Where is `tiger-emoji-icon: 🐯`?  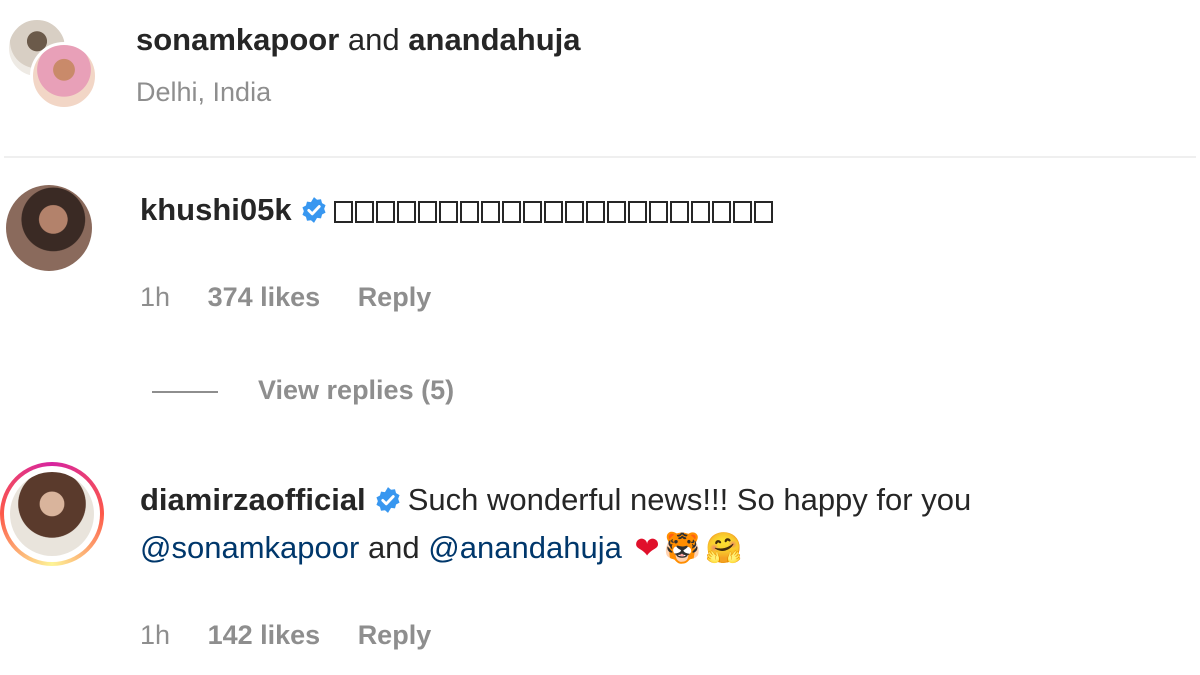 tiger-emoji-icon: 🐯 is located at coordinates (682, 548).